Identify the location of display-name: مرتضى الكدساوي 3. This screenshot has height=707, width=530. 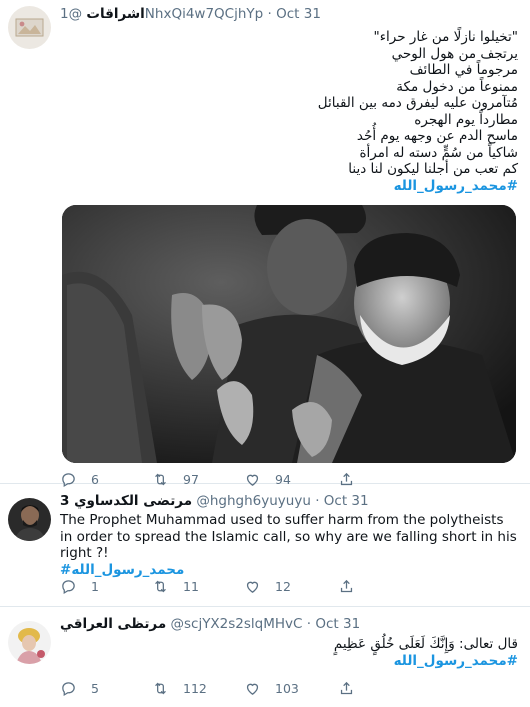
(126, 501).